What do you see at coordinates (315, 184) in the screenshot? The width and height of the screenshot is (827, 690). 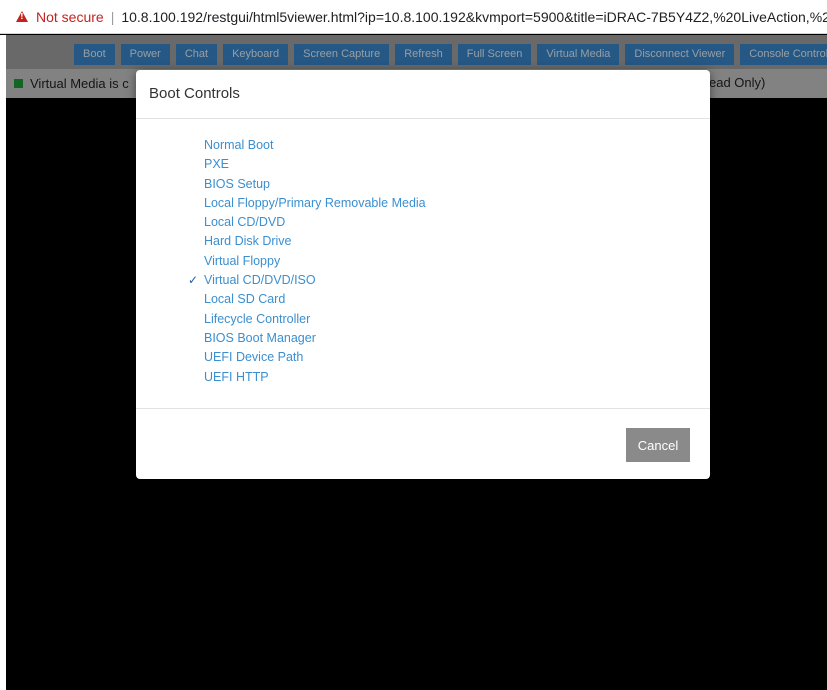 I see `boot-option: BIOS Setup` at bounding box center [315, 184].